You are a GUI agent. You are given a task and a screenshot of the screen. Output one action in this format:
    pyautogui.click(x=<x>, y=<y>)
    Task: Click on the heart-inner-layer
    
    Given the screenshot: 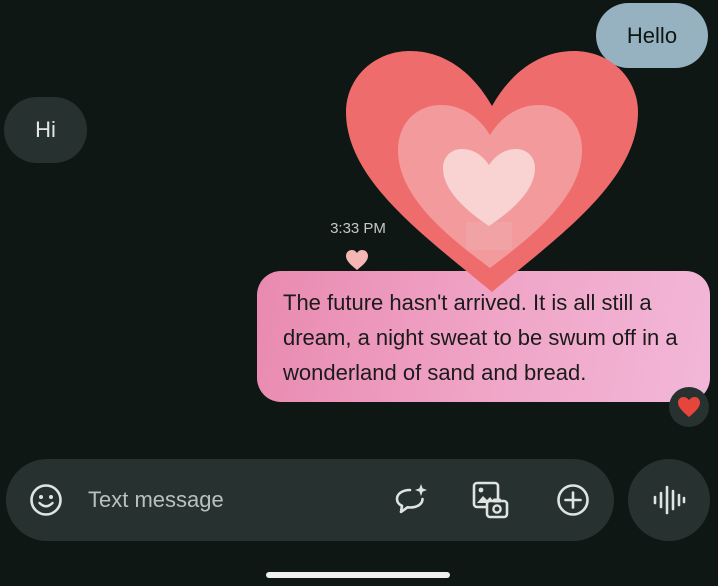 What is the action you would take?
    pyautogui.click(x=489, y=187)
    